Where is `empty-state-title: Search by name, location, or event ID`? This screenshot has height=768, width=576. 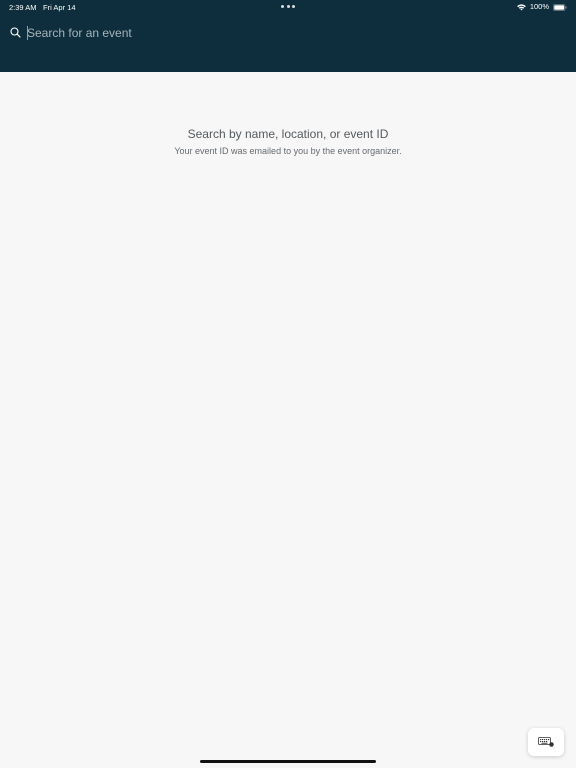
empty-state-title: Search by name, location, or event ID is located at coordinates (288, 134).